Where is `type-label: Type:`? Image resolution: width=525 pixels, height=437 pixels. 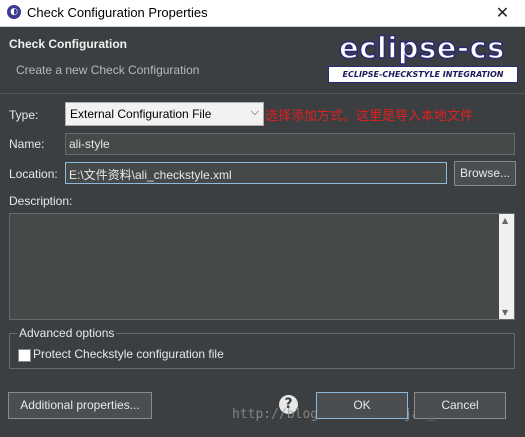 type-label: Type: is located at coordinates (24, 115).